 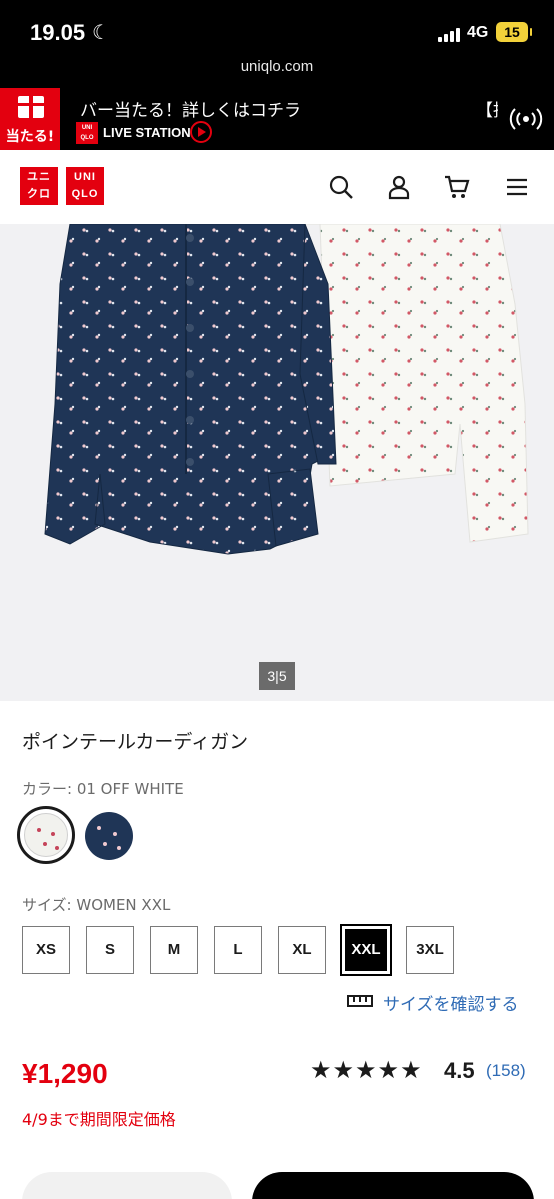 What do you see at coordinates (478, 32) in the screenshot?
I see `network-type: 4G` at bounding box center [478, 32].